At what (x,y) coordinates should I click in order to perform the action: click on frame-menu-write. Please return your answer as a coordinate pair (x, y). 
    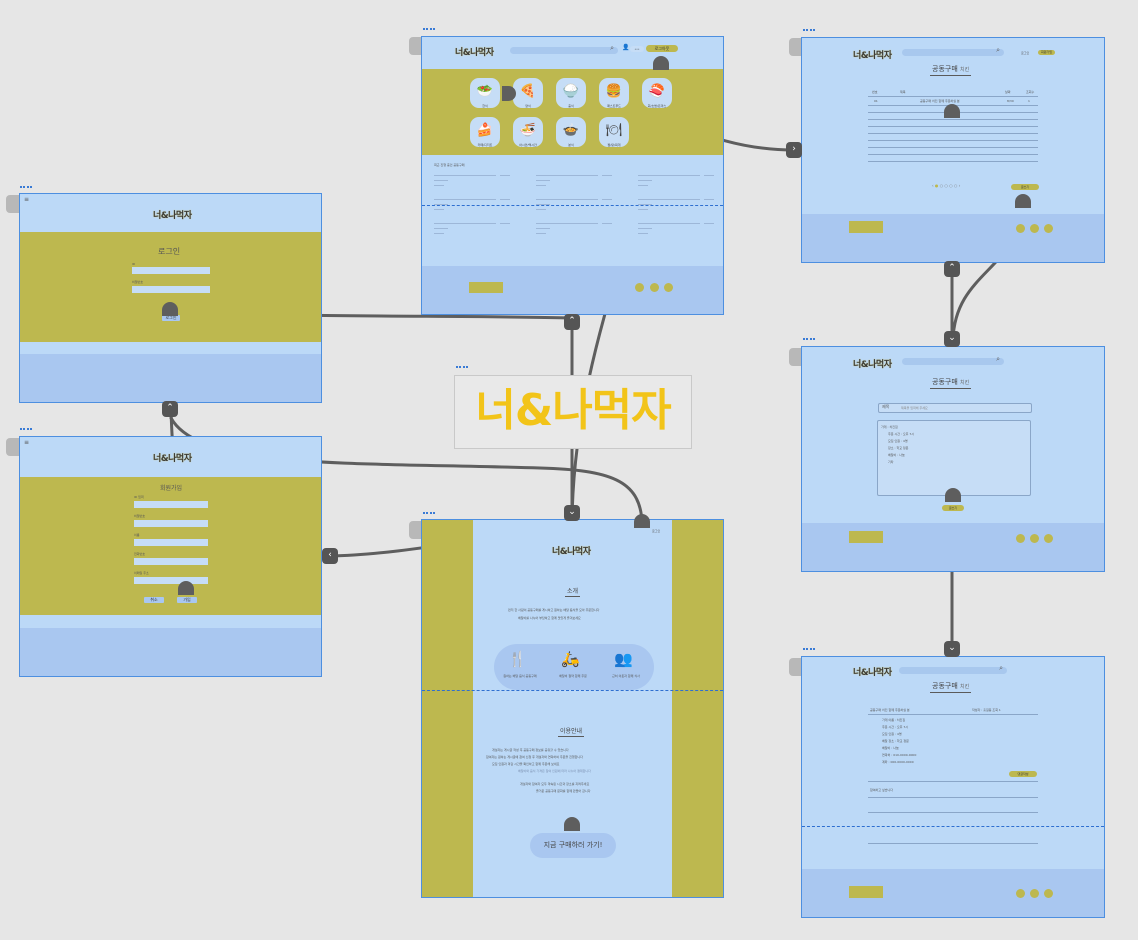
    Looking at the image, I should click on (809, 341).